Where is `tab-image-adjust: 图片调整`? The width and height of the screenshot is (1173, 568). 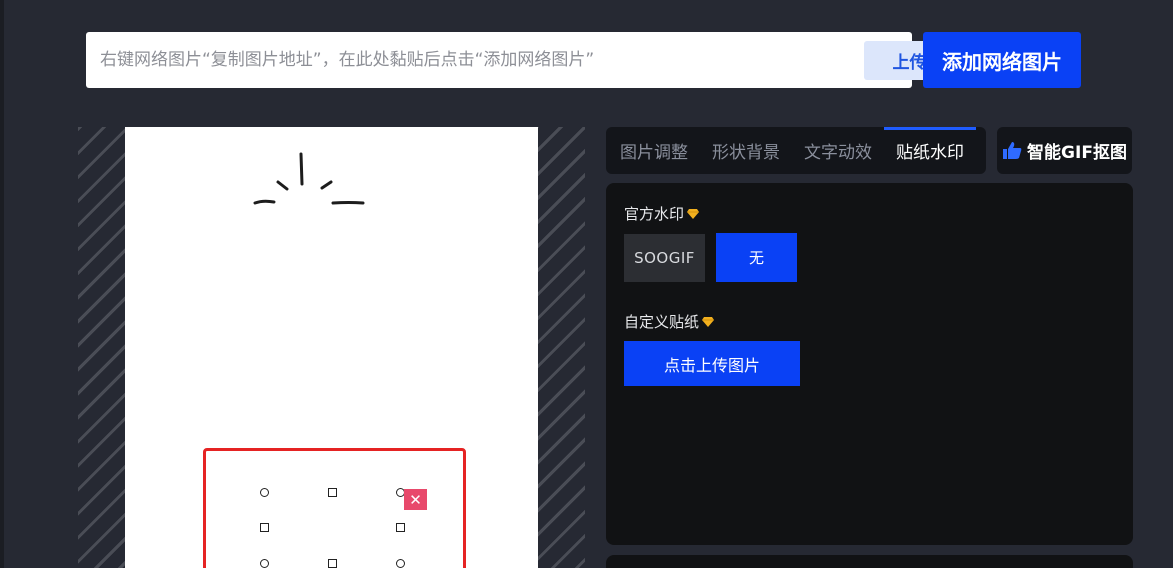
tab-image-adjust: 图片调整 is located at coordinates (654, 150).